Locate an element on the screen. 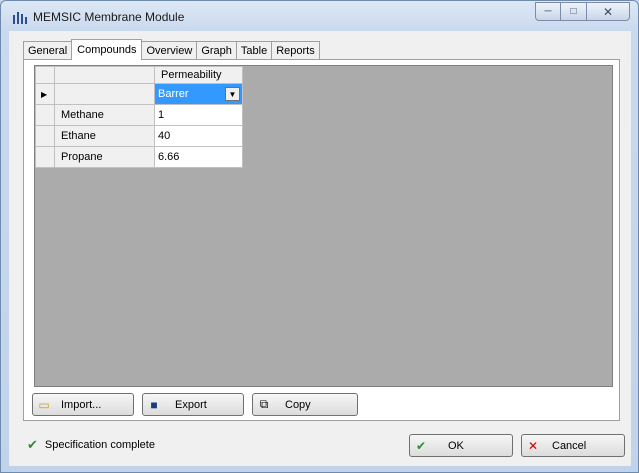 This screenshot has height=473, width=639. permeability-value: 1 is located at coordinates (198, 115).